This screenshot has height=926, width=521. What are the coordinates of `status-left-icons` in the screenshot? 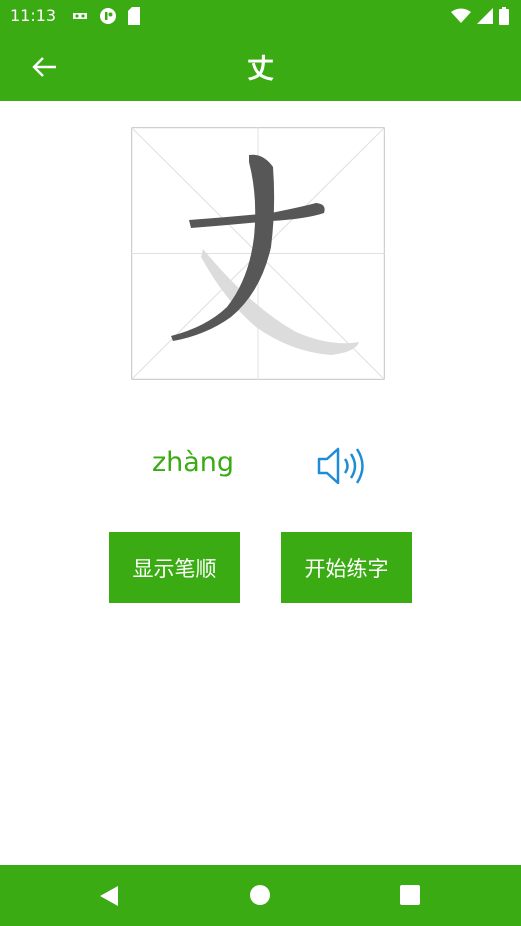 It's located at (106, 16).